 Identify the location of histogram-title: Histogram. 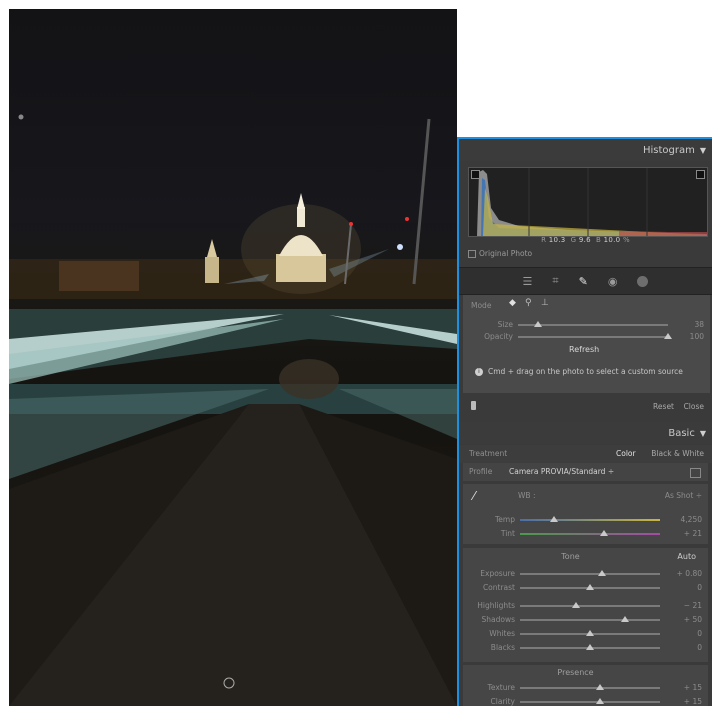
(668, 150).